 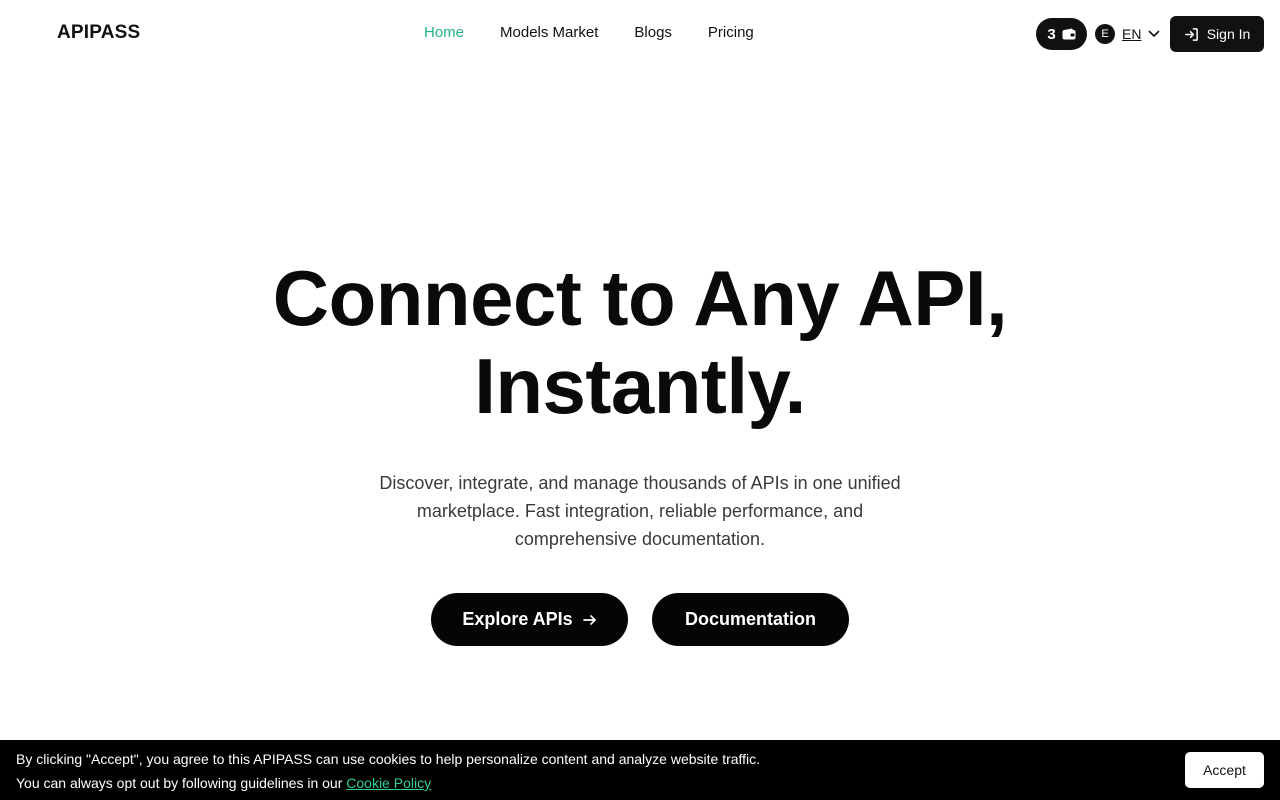 I want to click on explore-apis-button: Explore APIs, so click(x=529, y=619).